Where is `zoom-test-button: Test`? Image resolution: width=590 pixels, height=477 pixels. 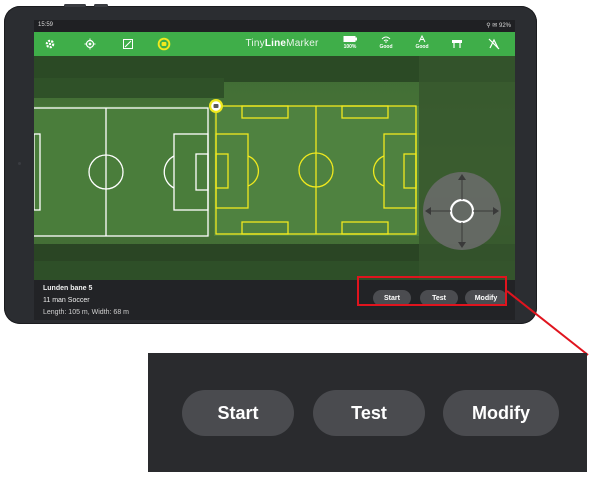
zoom-test-button: Test is located at coordinates (369, 413).